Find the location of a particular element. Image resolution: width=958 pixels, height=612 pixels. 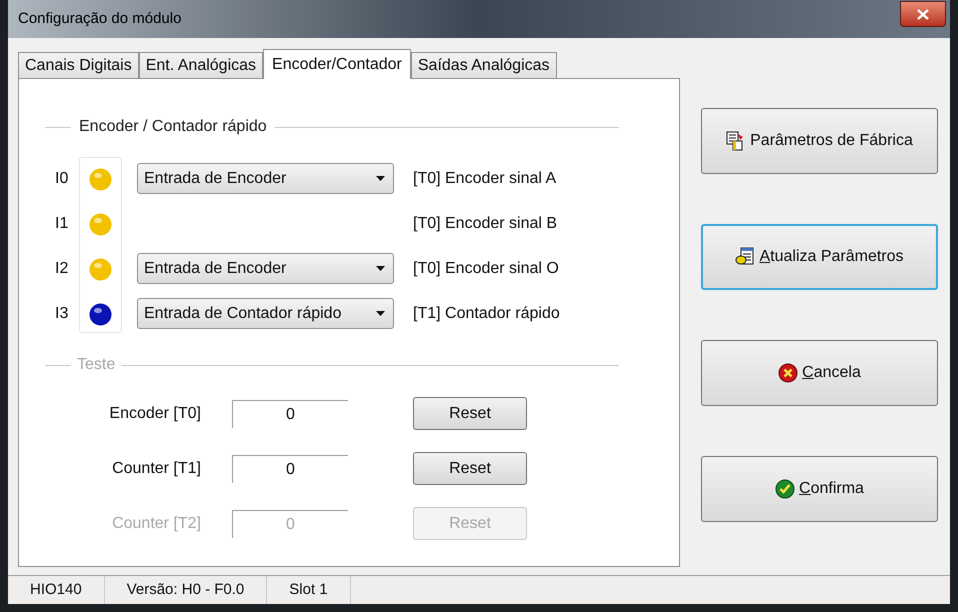

function-label: [T0] Encoder sinal O is located at coordinates (486, 268).